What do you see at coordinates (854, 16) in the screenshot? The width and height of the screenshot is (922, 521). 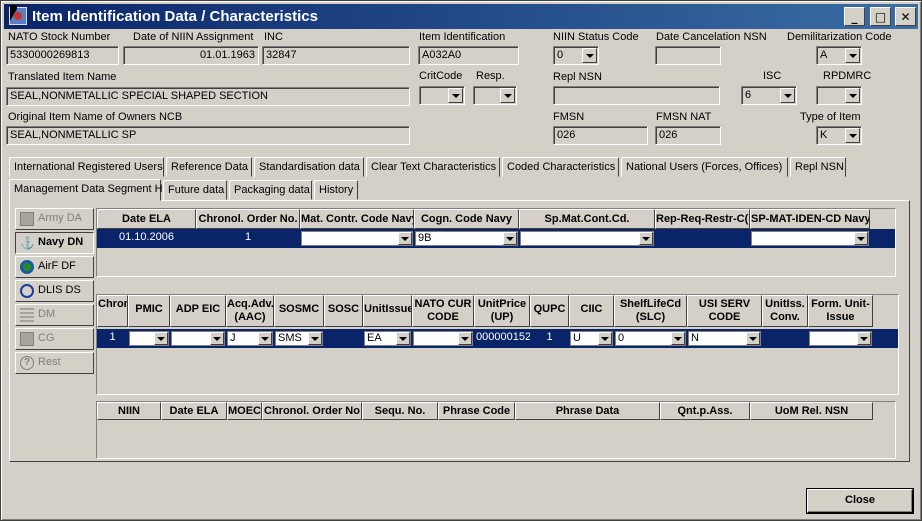 I see `minimize-button: _` at bounding box center [854, 16].